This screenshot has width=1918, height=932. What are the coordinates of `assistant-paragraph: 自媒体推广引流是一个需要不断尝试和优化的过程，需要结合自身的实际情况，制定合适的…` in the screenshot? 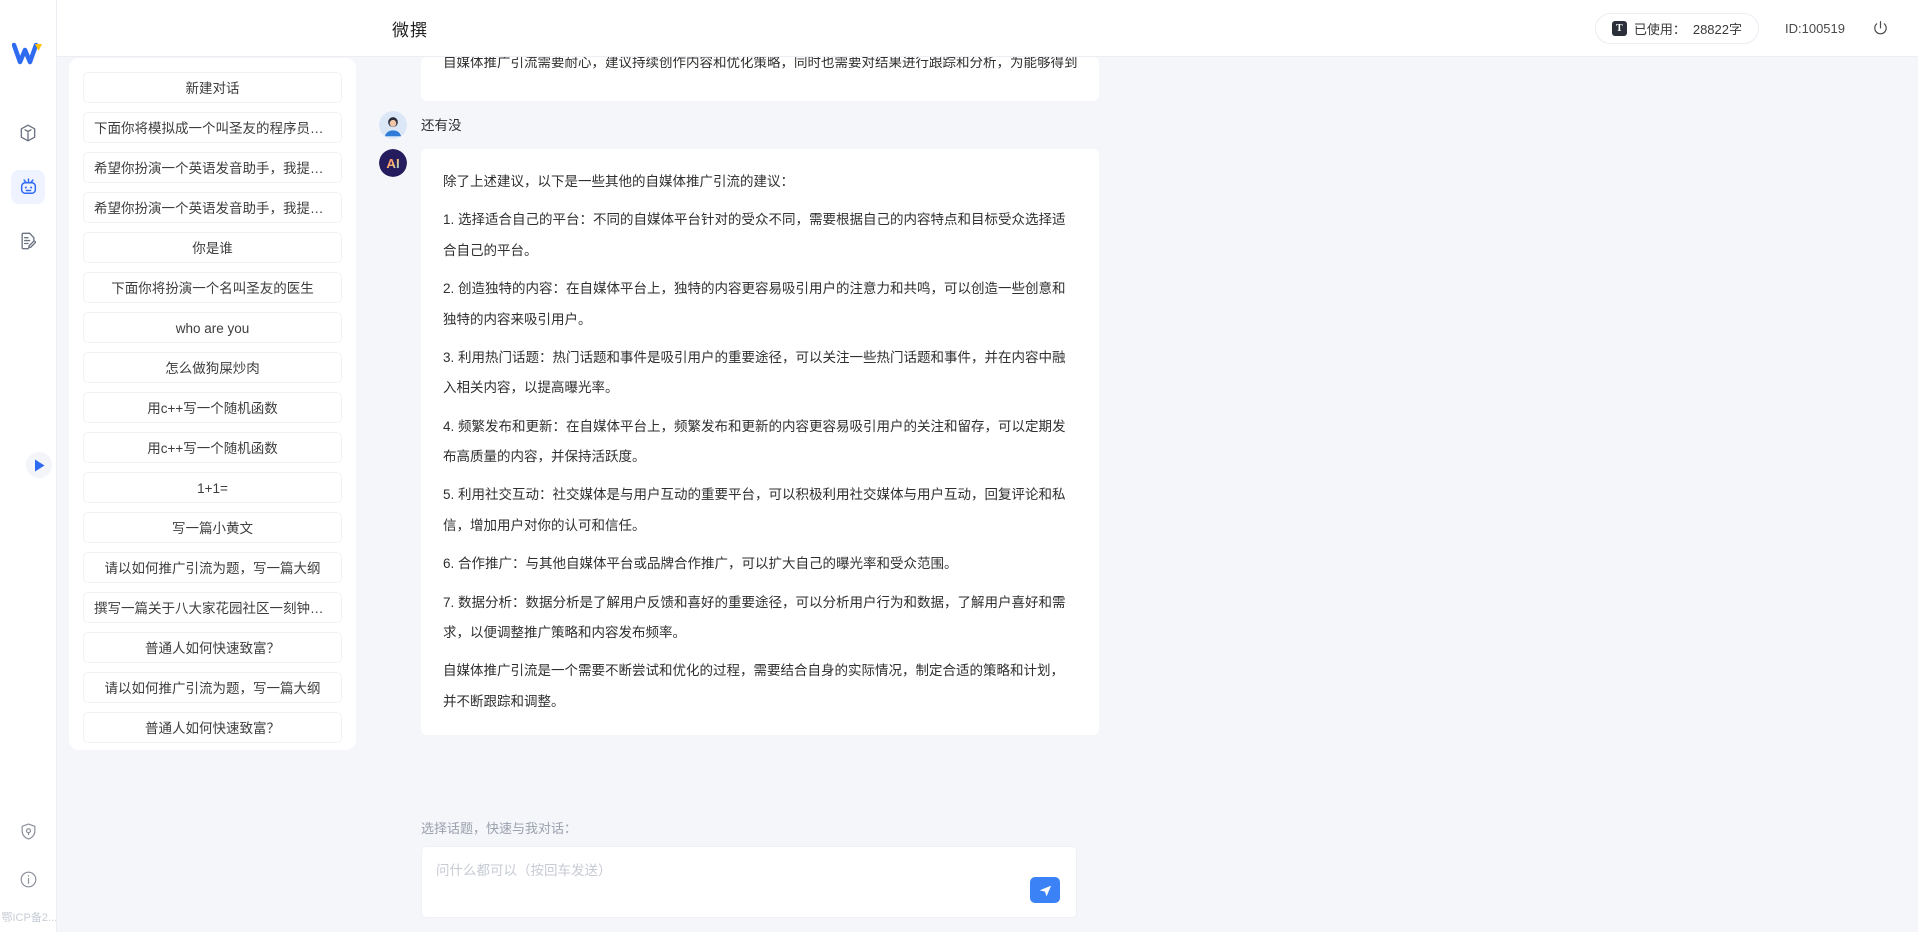 It's located at (753, 686).